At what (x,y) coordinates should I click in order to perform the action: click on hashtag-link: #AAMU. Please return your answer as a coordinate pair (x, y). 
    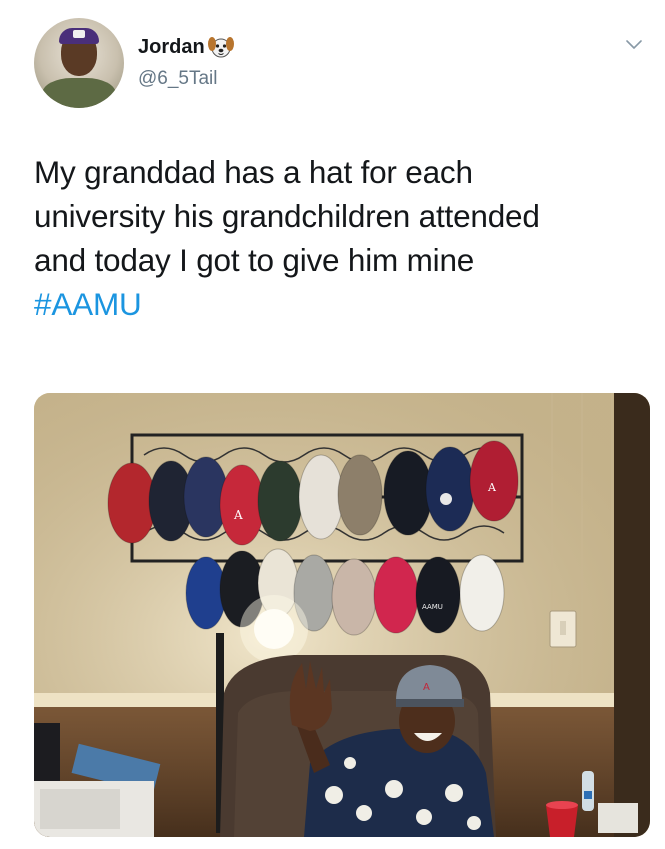
    Looking at the image, I should click on (334, 304).